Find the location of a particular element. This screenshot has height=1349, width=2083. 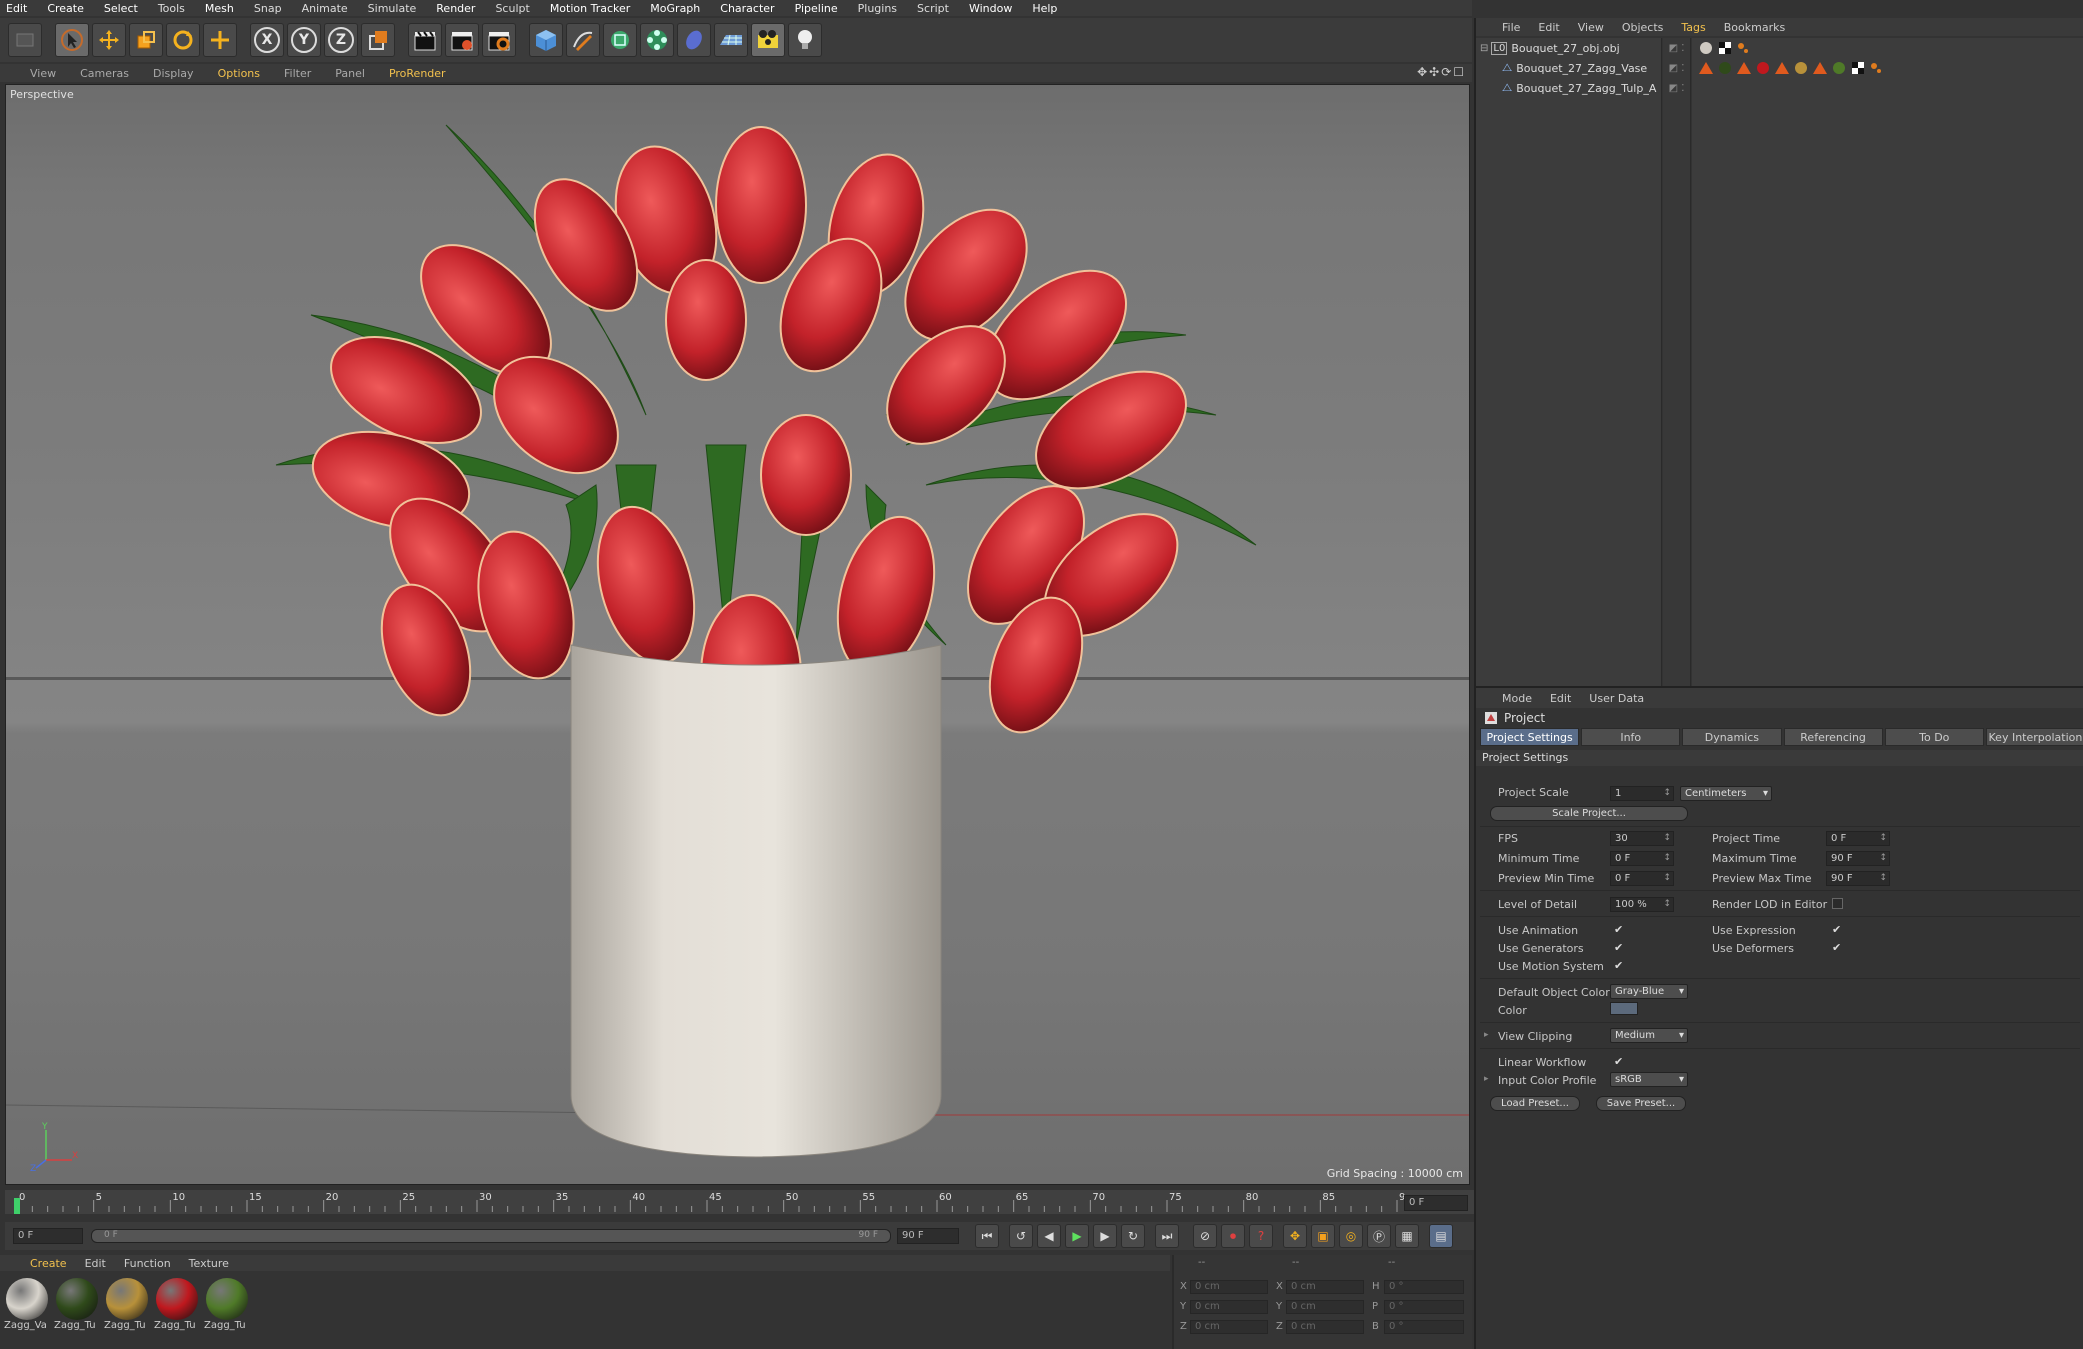

viewport-menu-filter: Filter is located at coordinates (297, 73).